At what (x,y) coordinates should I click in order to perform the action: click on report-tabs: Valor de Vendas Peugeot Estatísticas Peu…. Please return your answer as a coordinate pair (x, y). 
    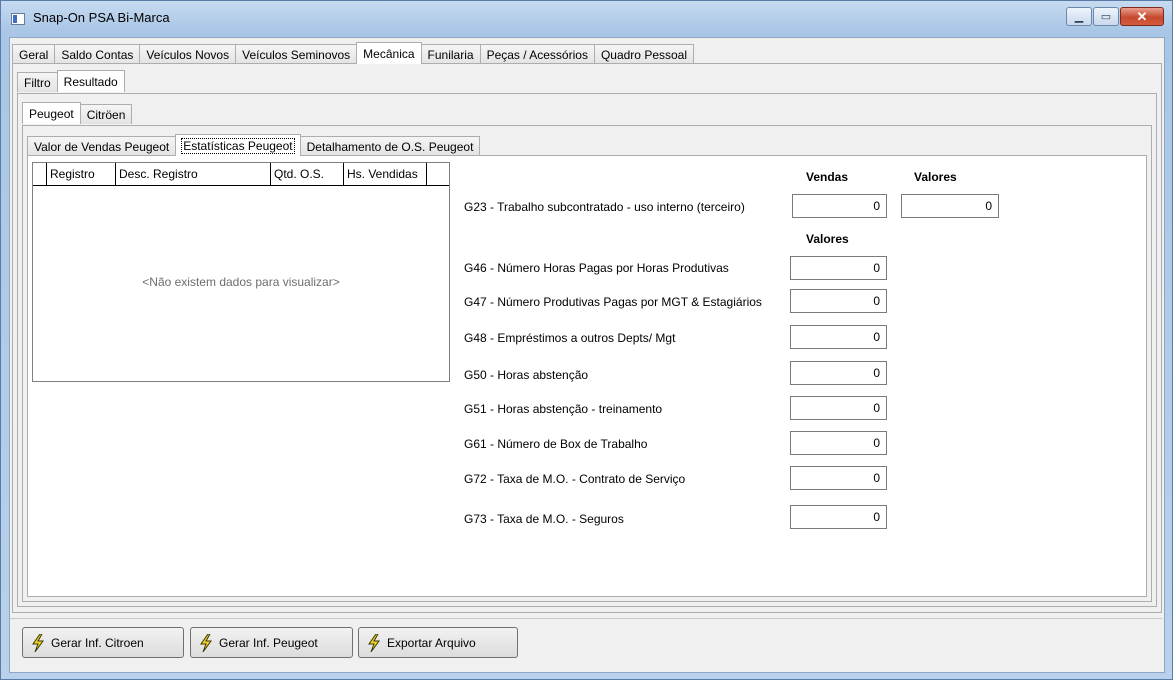
    Looking at the image, I should click on (254, 145).